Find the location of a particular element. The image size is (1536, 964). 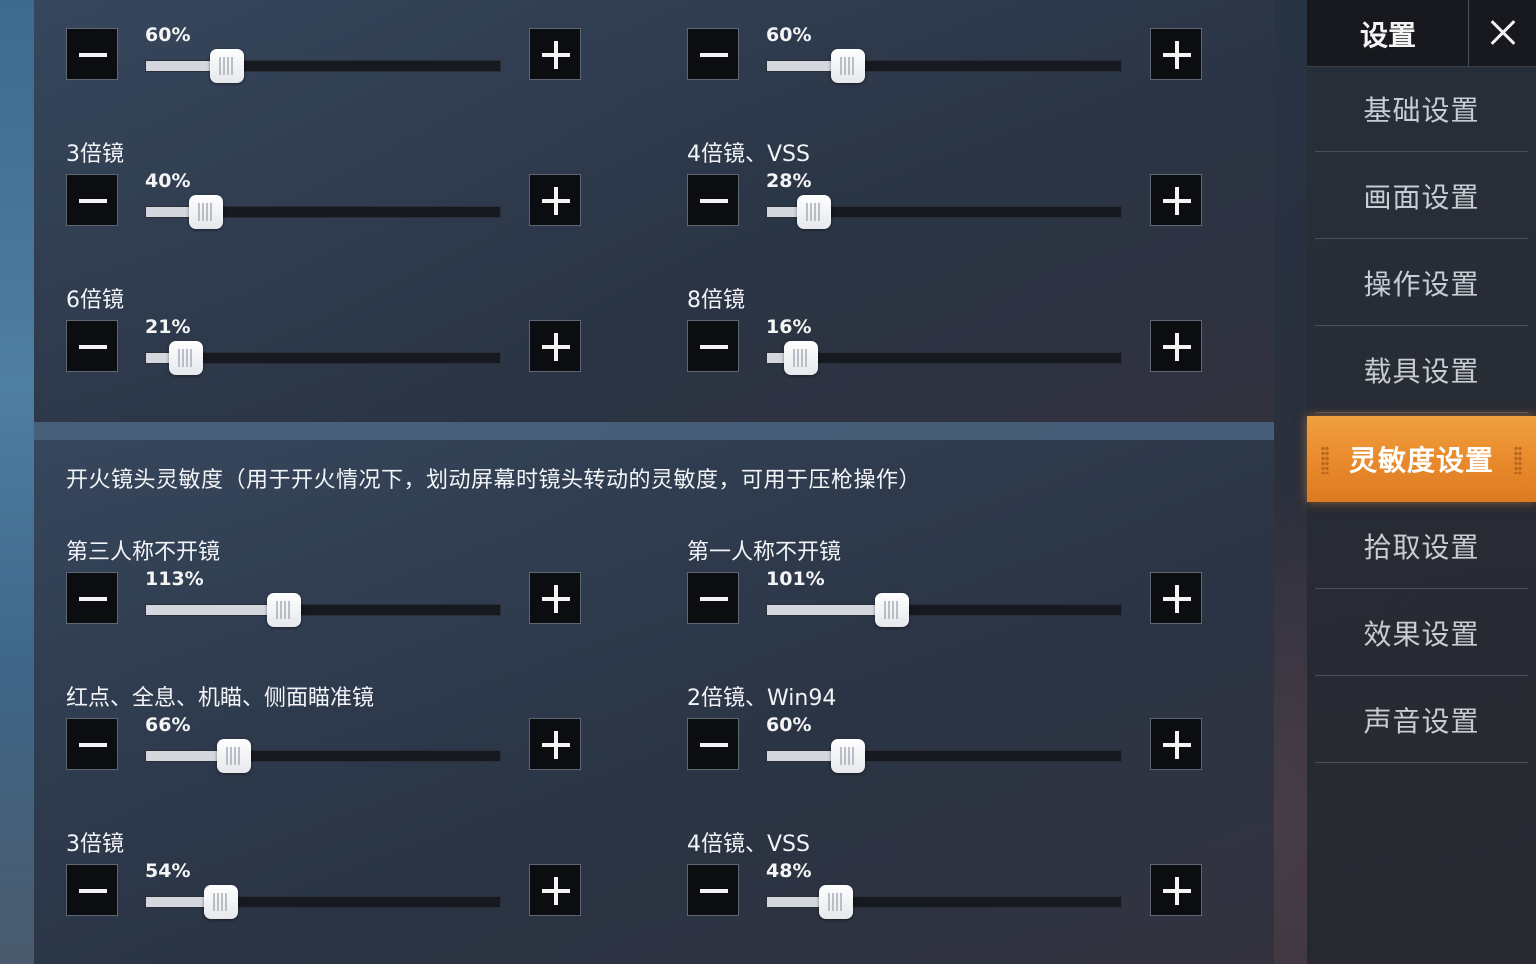

sidebar-item-vehicle: 载具设置 is located at coordinates (1421, 370).